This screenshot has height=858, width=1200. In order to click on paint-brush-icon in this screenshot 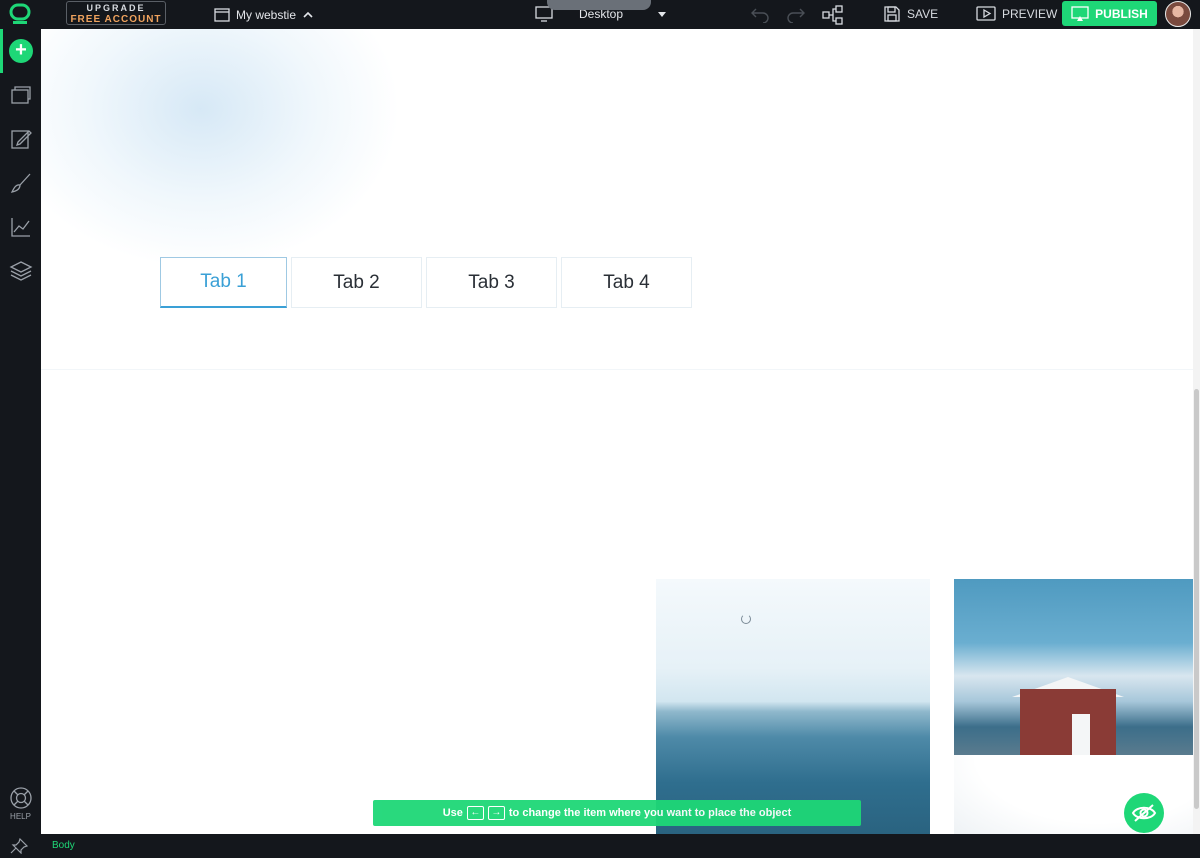, I will do `click(21, 183)`.